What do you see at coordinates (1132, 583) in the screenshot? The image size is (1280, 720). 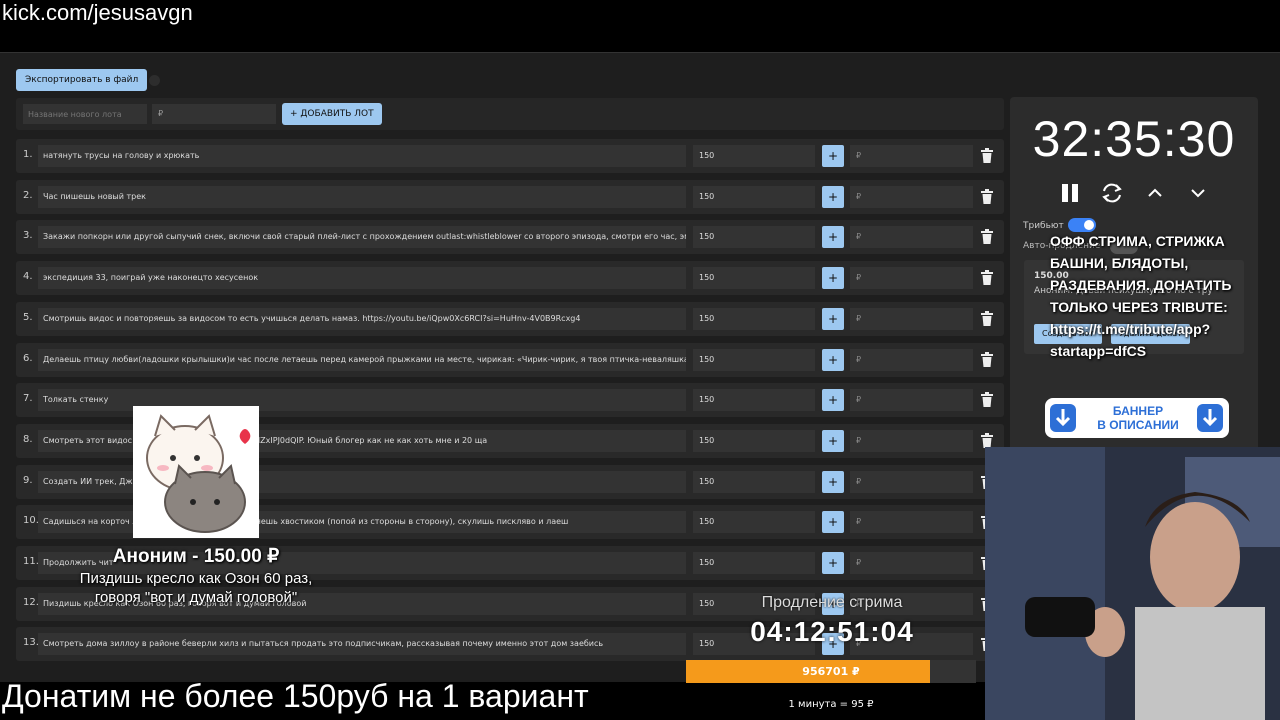 I see `webcam-feed` at bounding box center [1132, 583].